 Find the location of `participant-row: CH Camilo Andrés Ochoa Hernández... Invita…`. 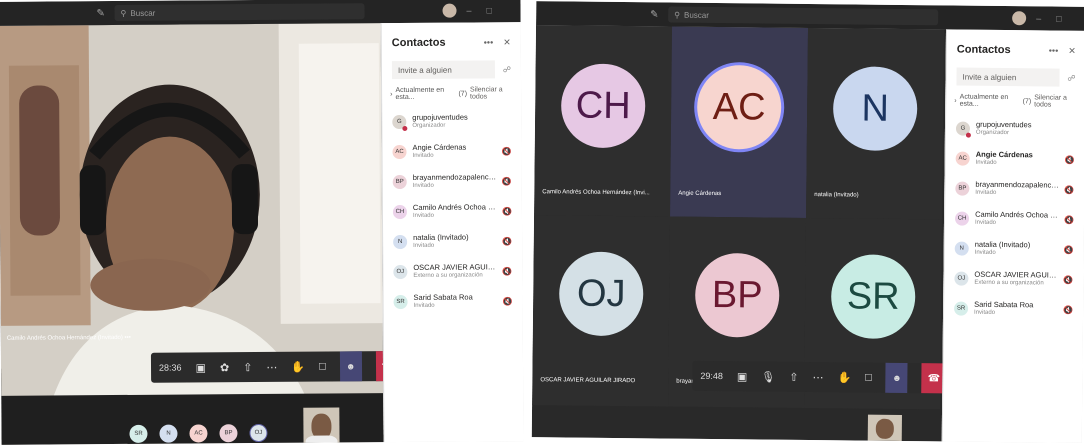

participant-row: CH Camilo Andrés Ochoa Hernández... Invita… is located at coordinates (452, 211).